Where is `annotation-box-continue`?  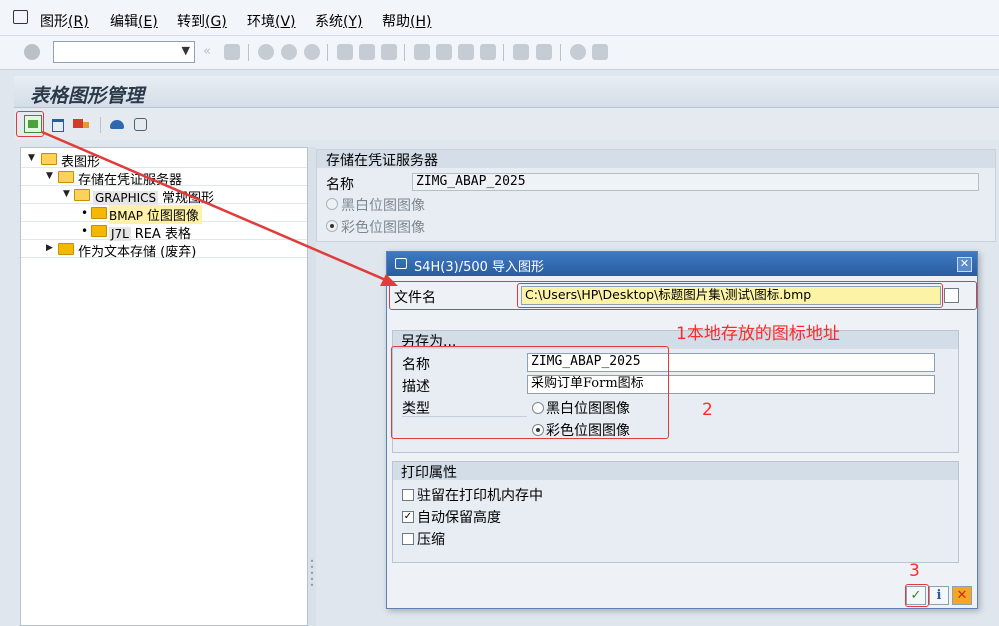 annotation-box-continue is located at coordinates (917, 595).